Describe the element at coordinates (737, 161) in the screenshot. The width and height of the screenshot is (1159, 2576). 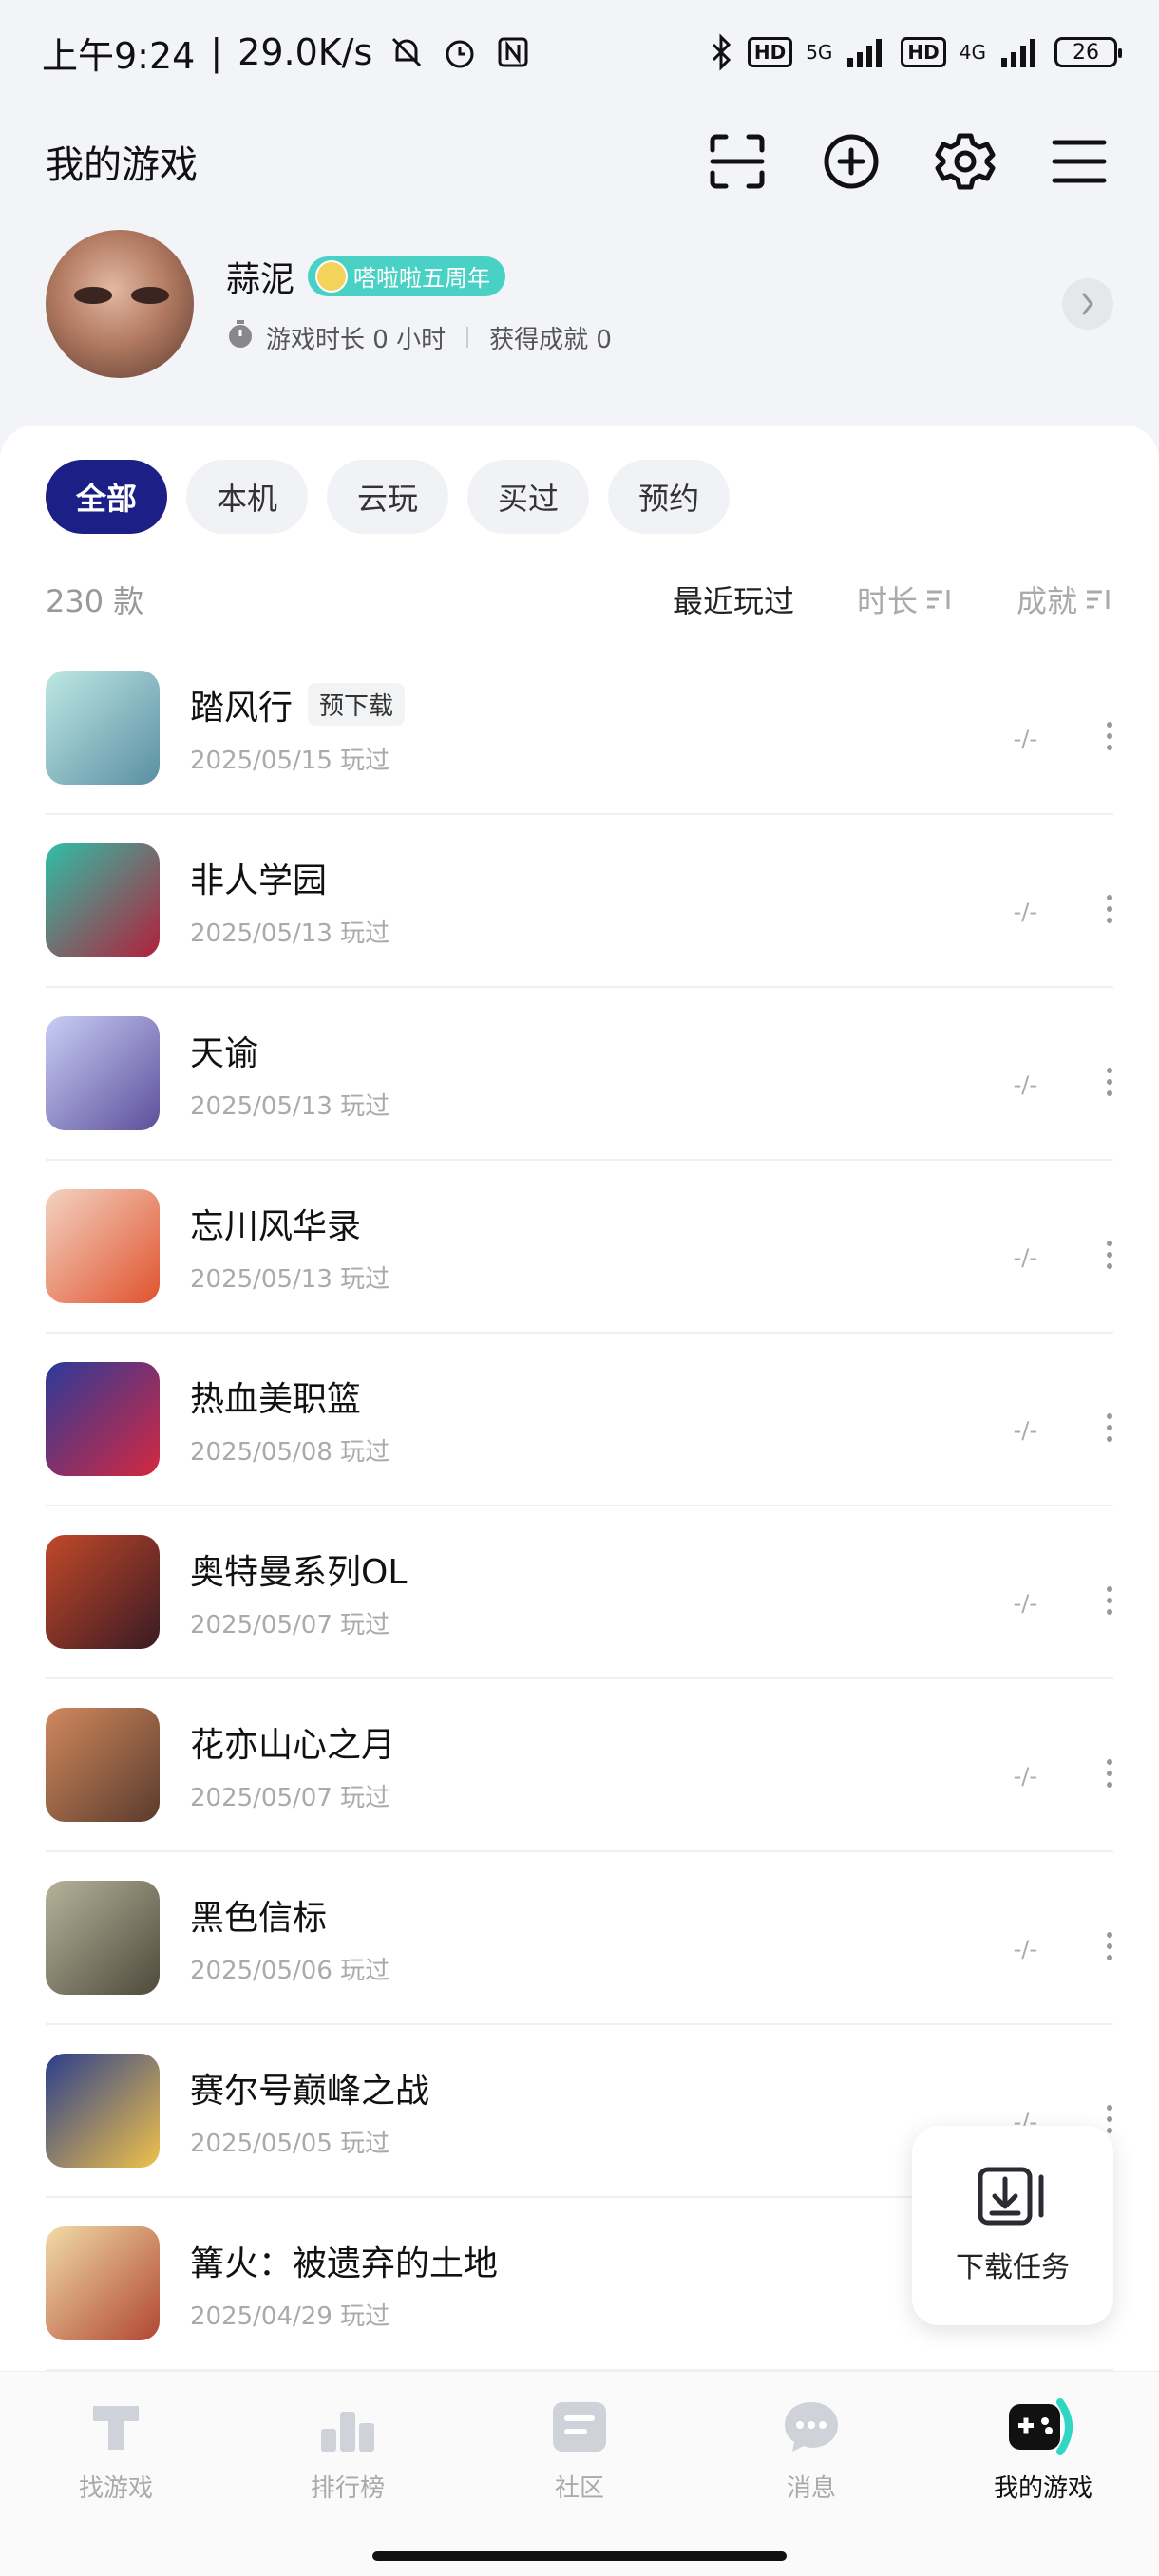
I see `scan-icon` at that location.